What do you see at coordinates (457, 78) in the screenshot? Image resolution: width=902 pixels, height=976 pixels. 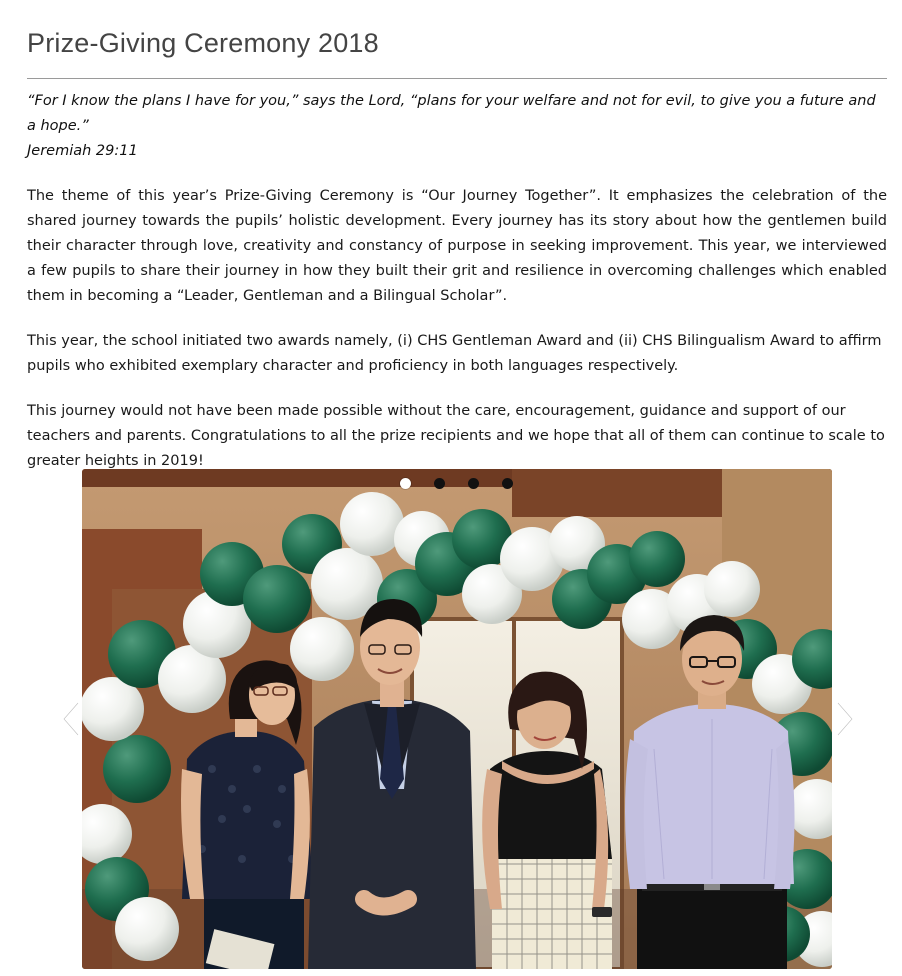 I see `title-divider` at bounding box center [457, 78].